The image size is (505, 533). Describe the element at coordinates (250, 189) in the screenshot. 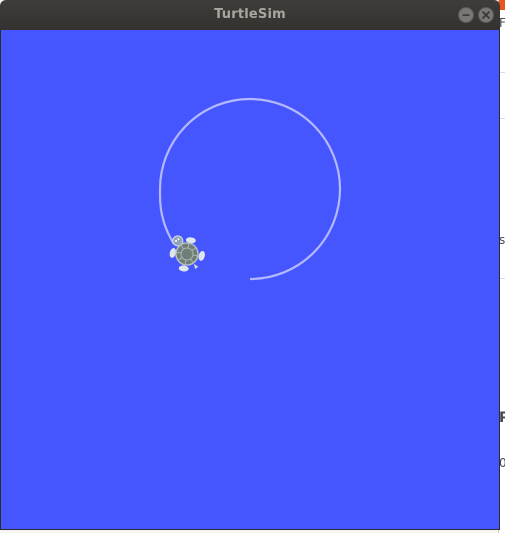

I see `turtle-drawing` at that location.